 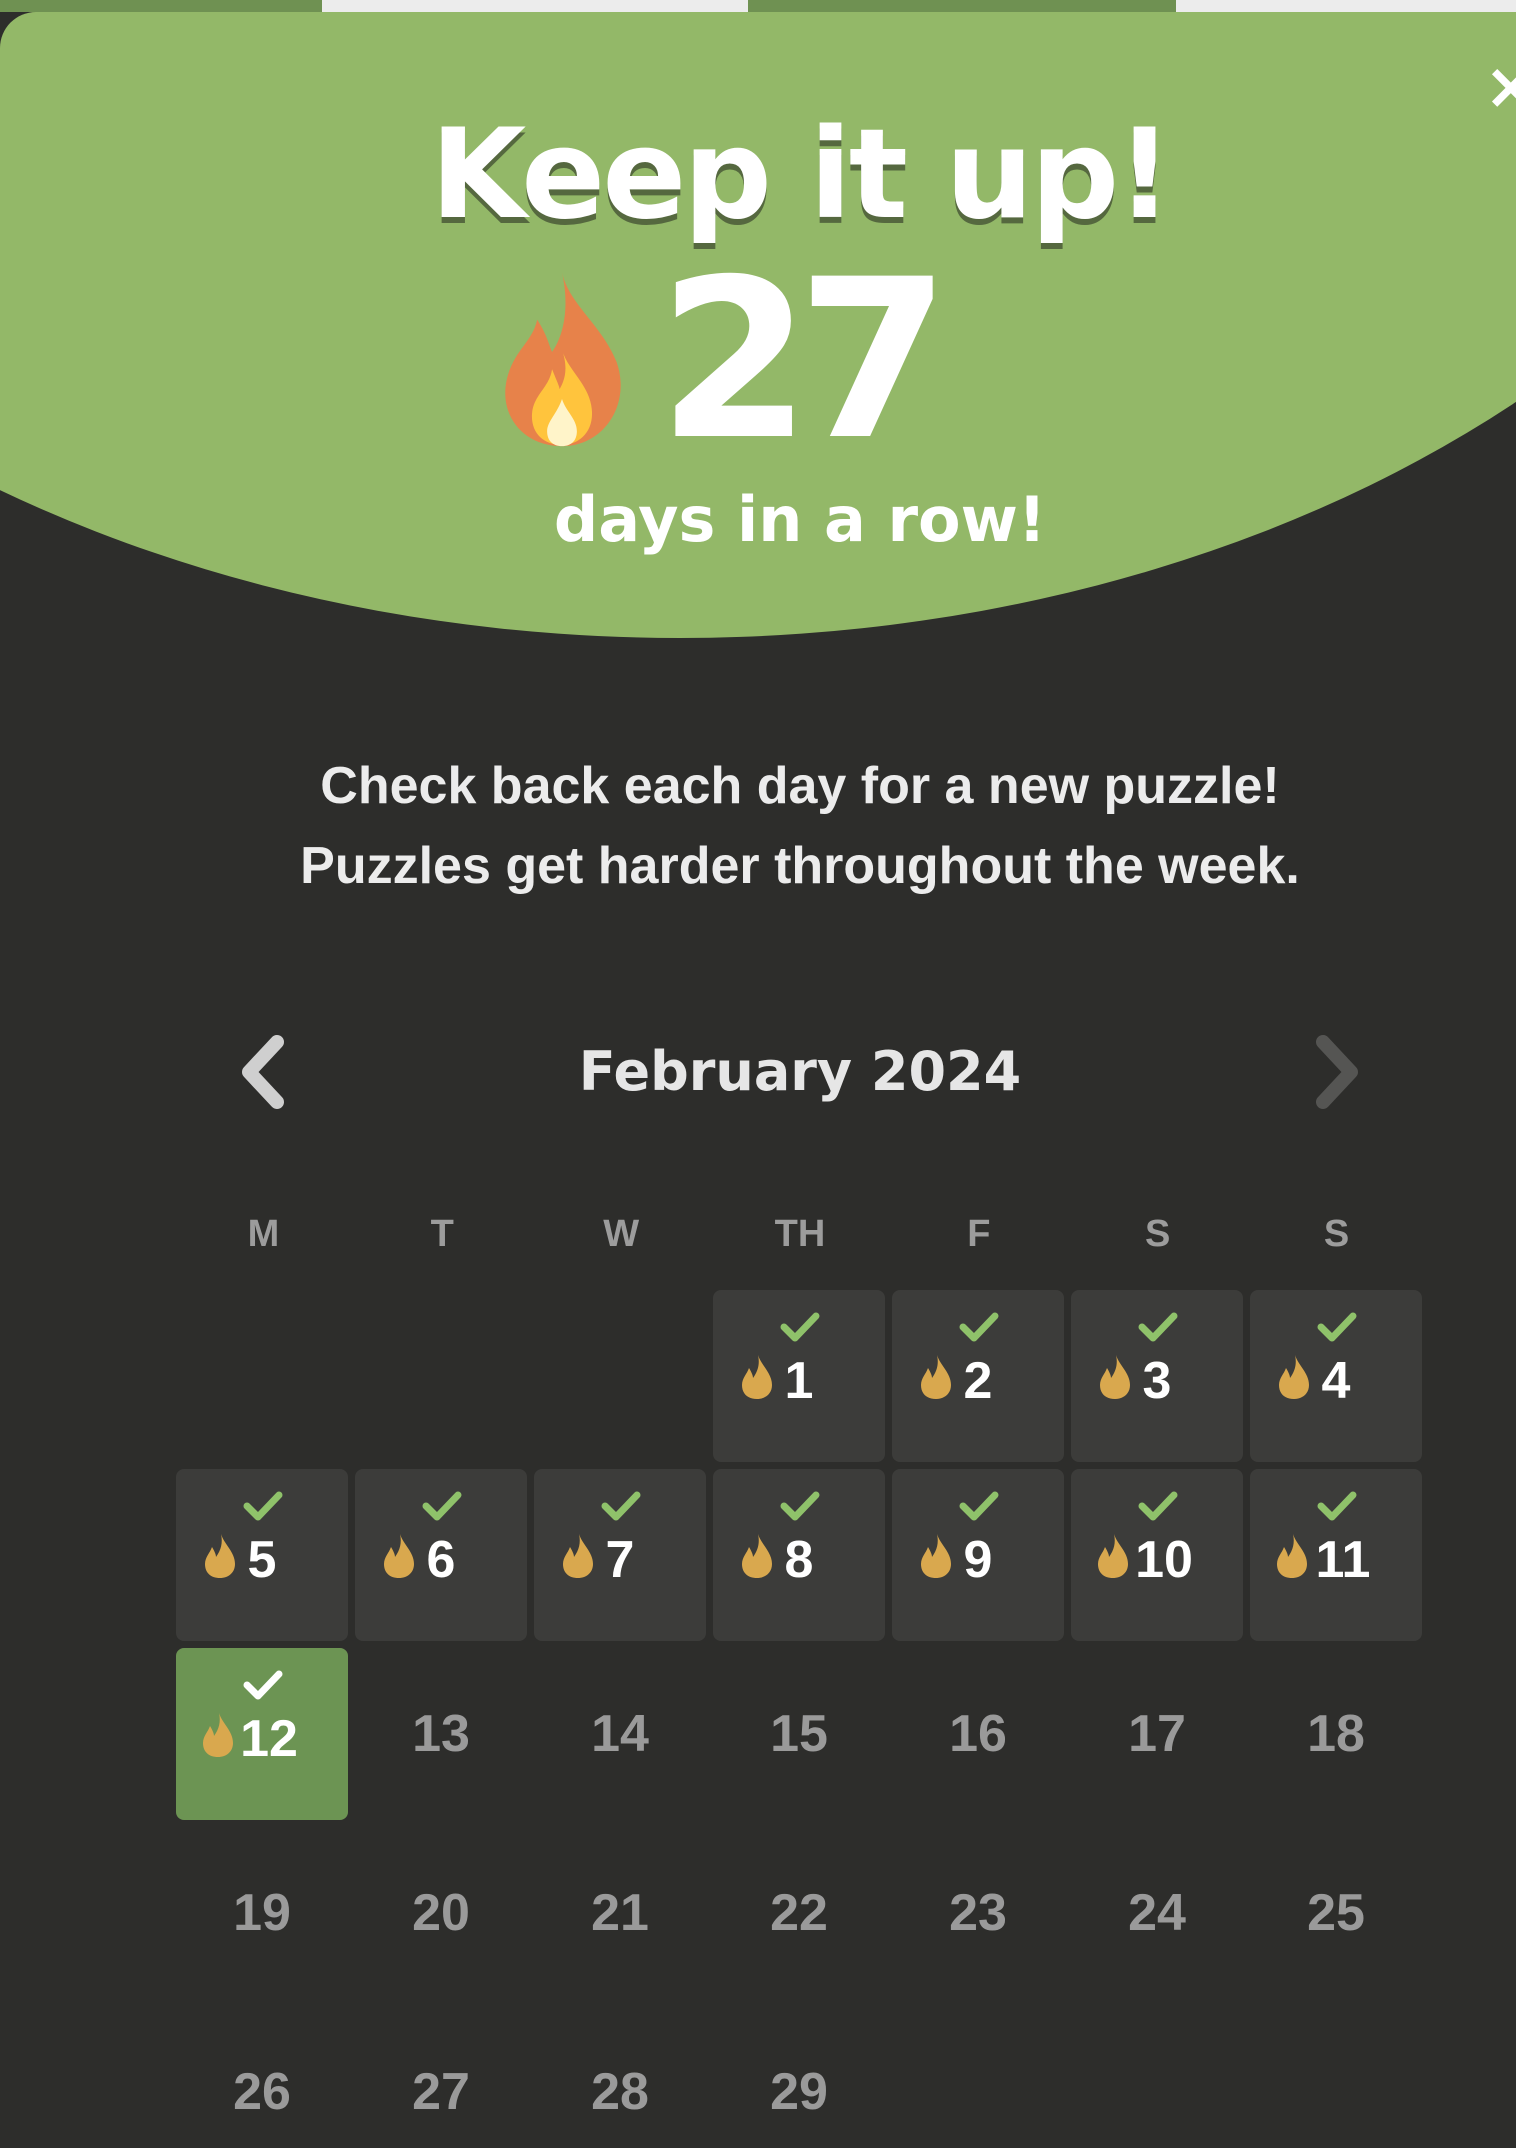 I want to click on calendar-day-number: 11, so click(x=1343, y=1560).